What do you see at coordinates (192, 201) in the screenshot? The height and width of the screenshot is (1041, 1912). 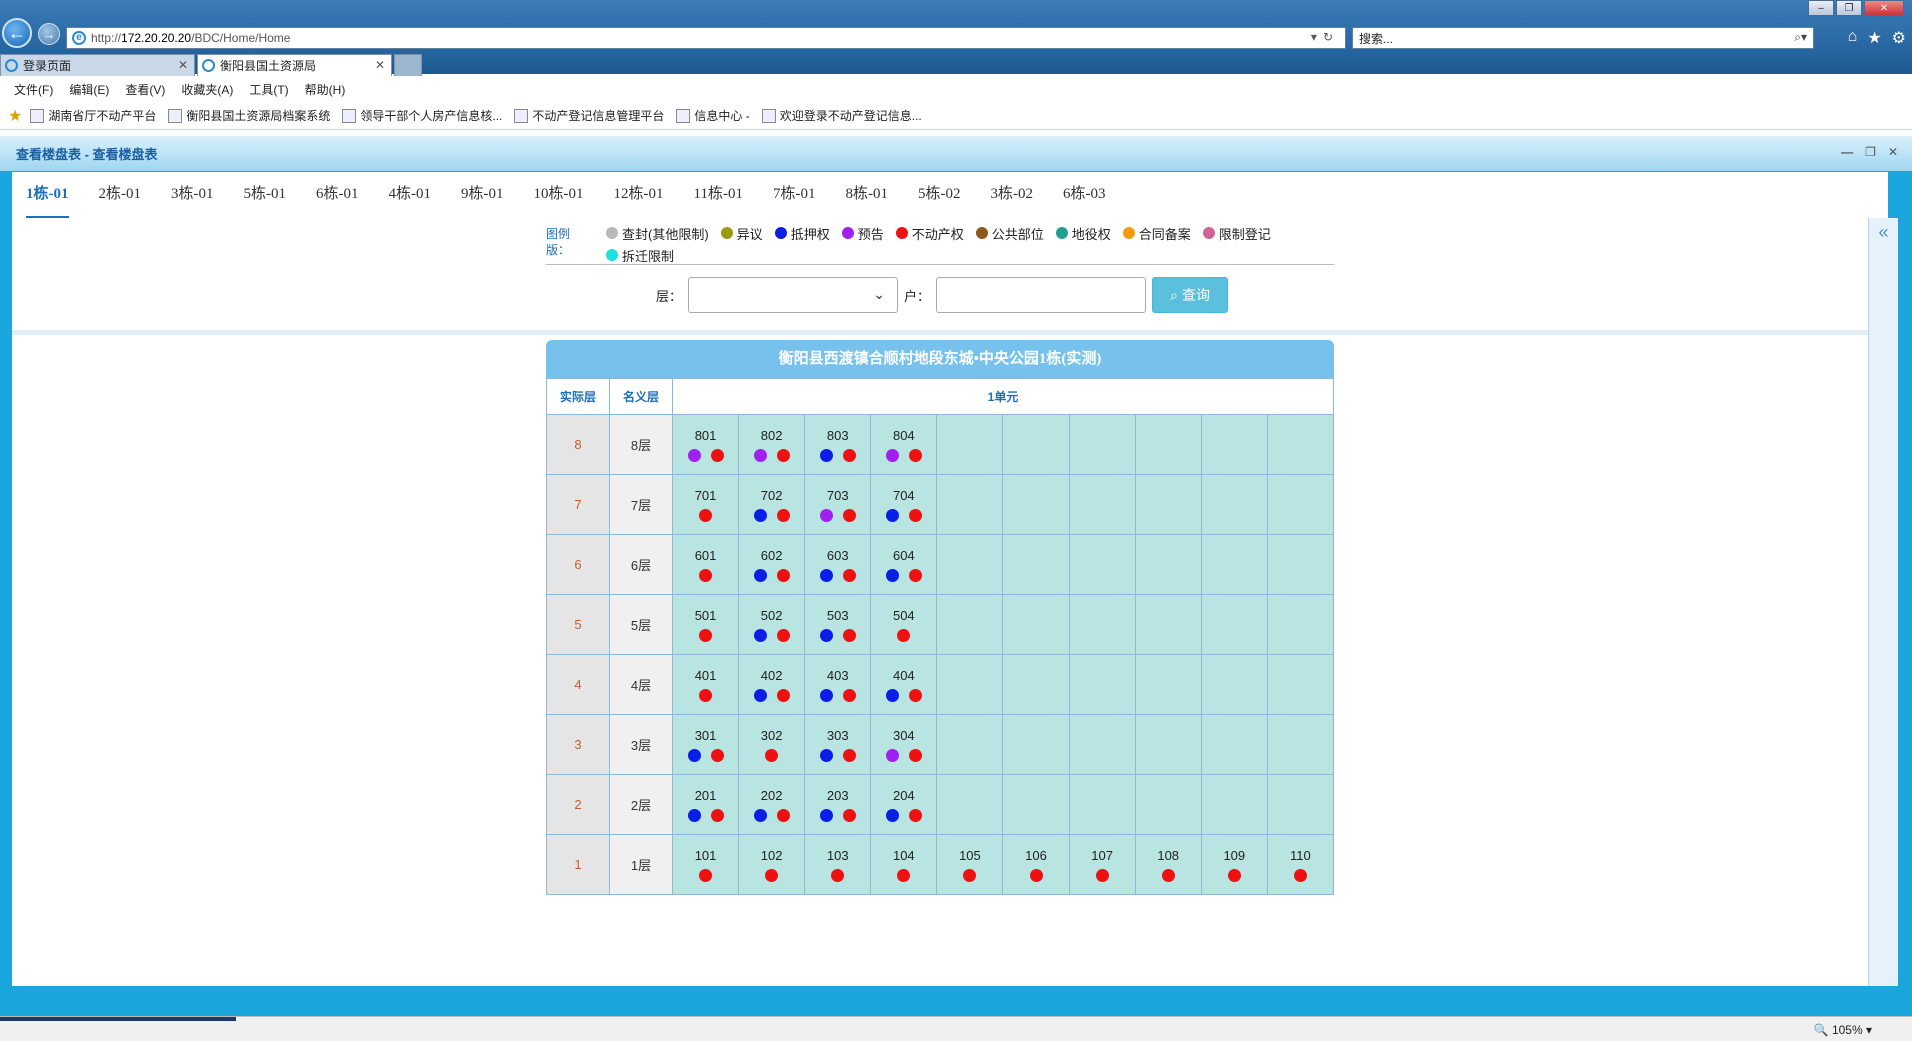 I see `building-tab: 3栋-01` at bounding box center [192, 201].